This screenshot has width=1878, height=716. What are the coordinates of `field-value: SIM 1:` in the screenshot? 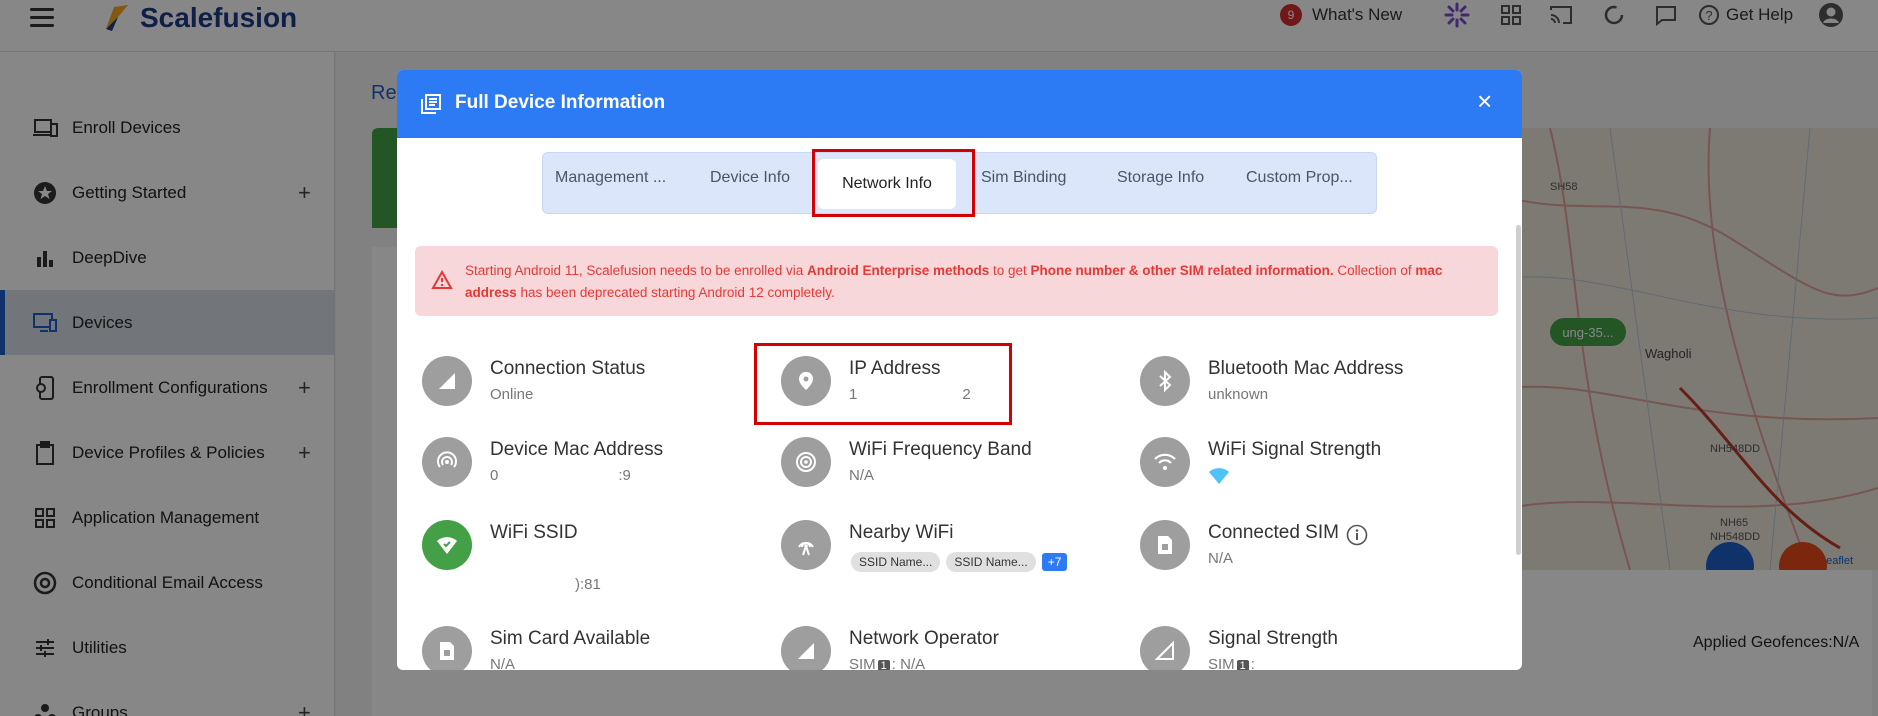 It's located at (1231, 663).